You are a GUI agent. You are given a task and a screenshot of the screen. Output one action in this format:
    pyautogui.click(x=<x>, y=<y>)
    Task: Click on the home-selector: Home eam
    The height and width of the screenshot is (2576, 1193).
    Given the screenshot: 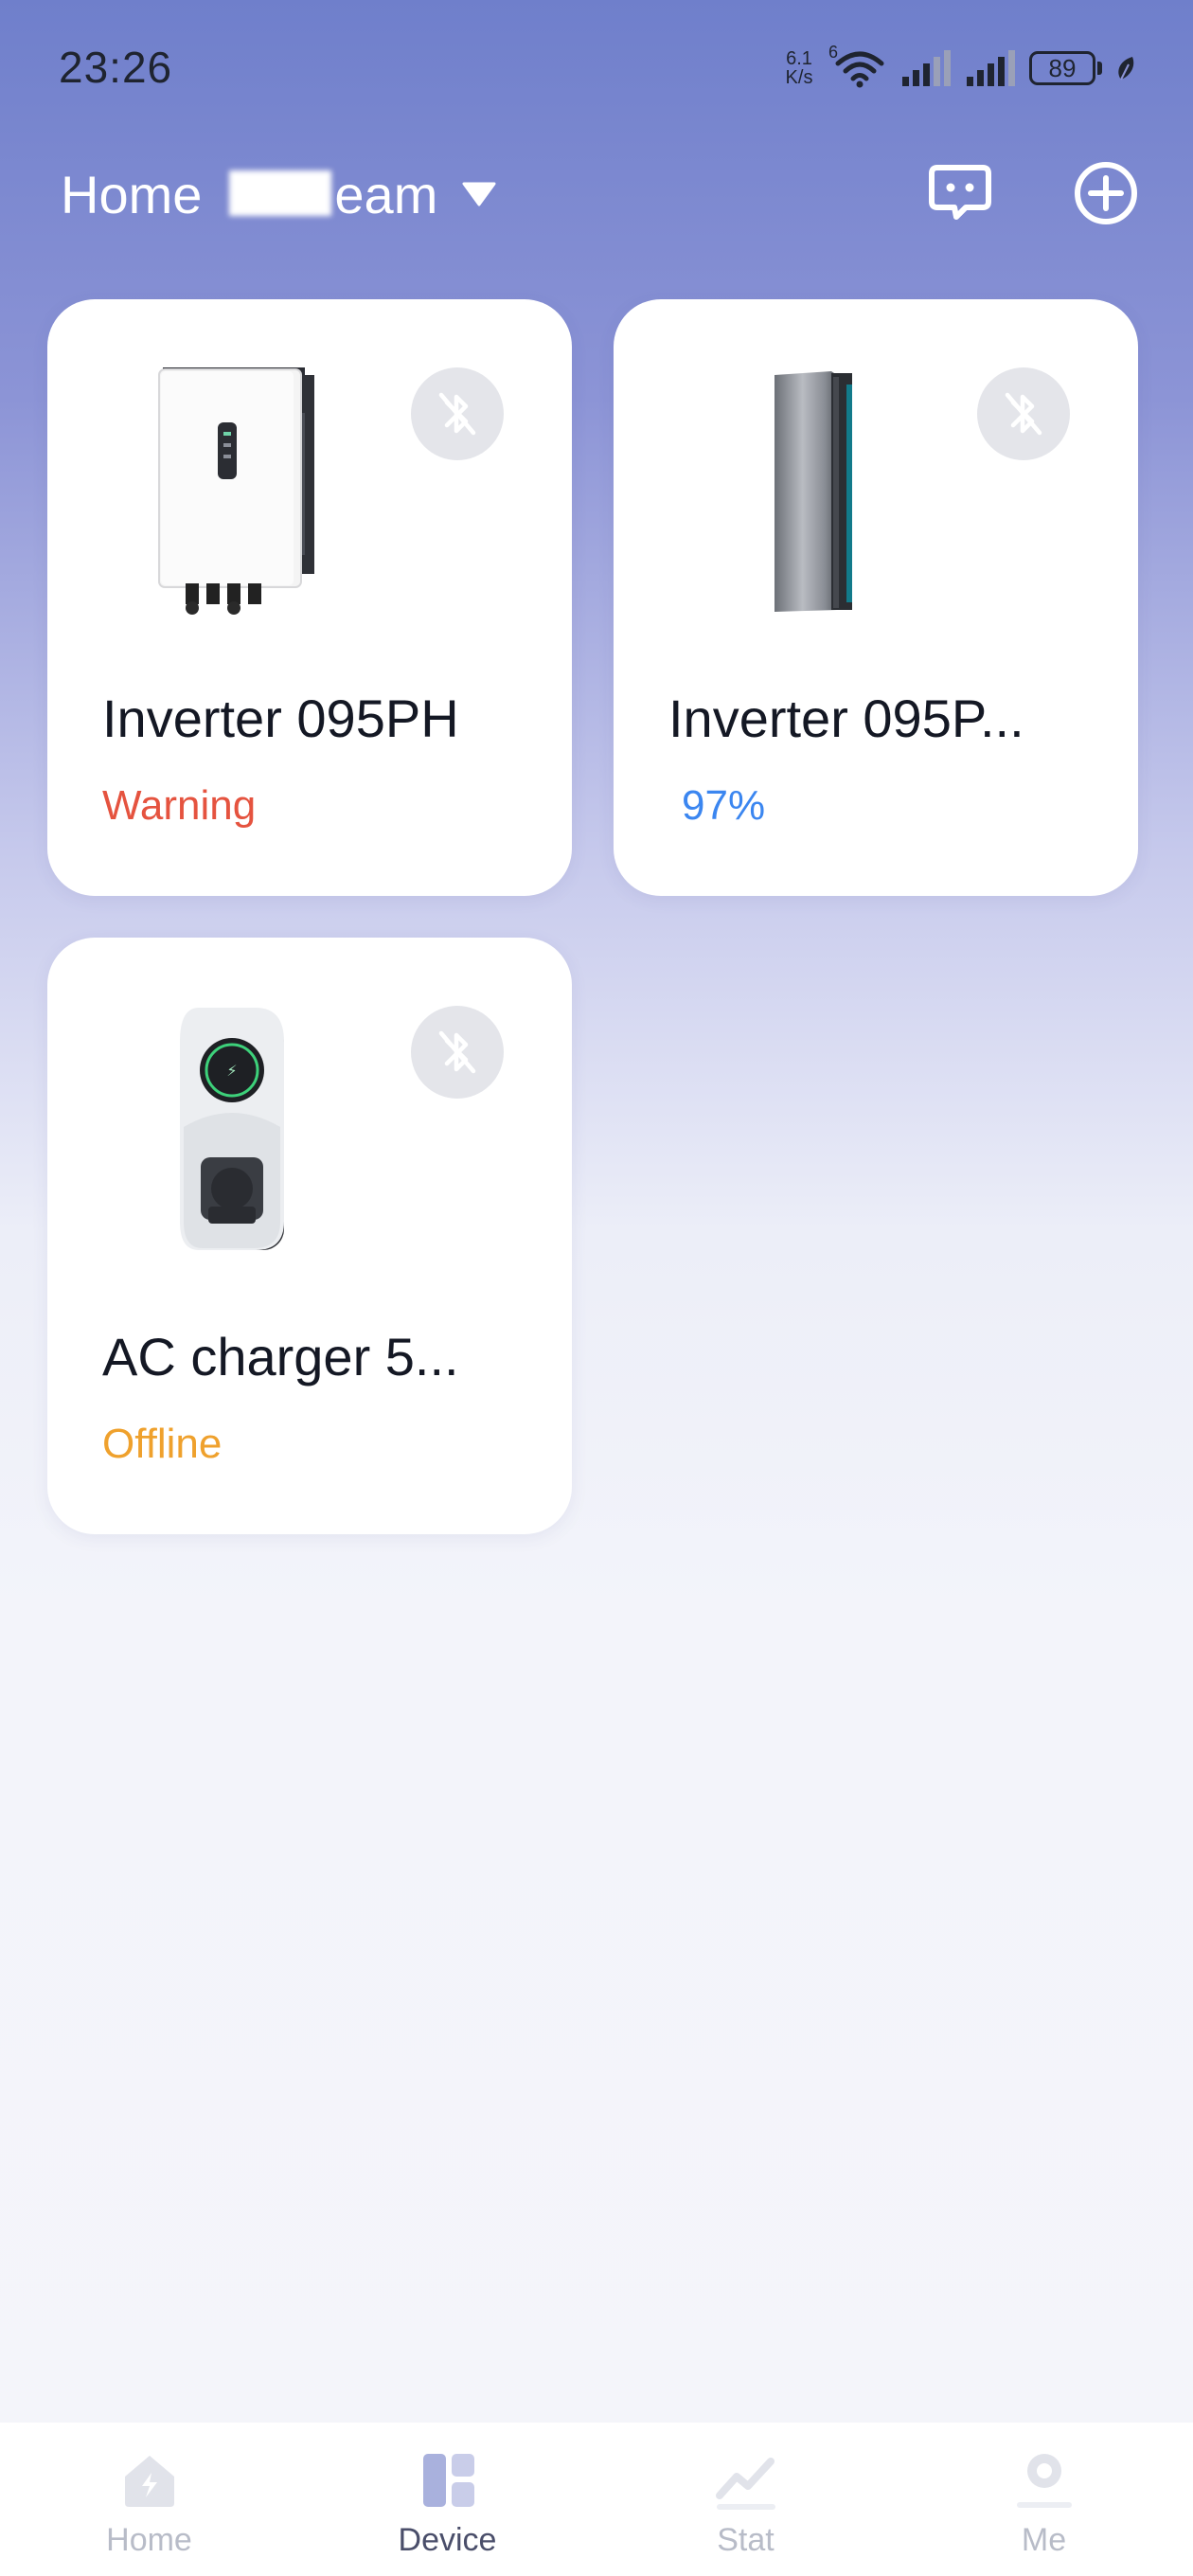 What is the action you would take?
    pyautogui.click(x=278, y=194)
    